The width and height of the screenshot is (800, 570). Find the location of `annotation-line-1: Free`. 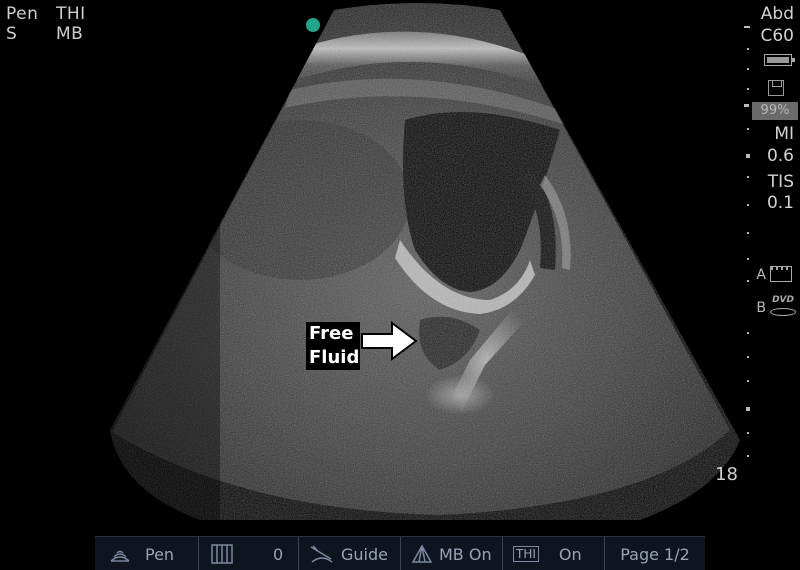

annotation-line-1: Free is located at coordinates (333, 334).